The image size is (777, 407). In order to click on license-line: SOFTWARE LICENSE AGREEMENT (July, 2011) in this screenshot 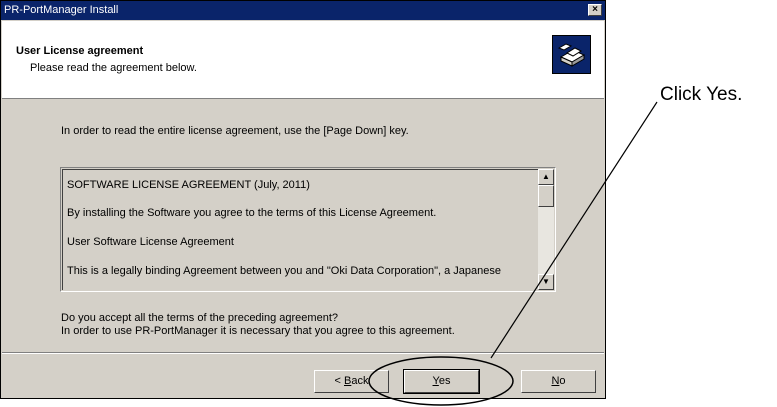, I will do `click(188, 185)`.